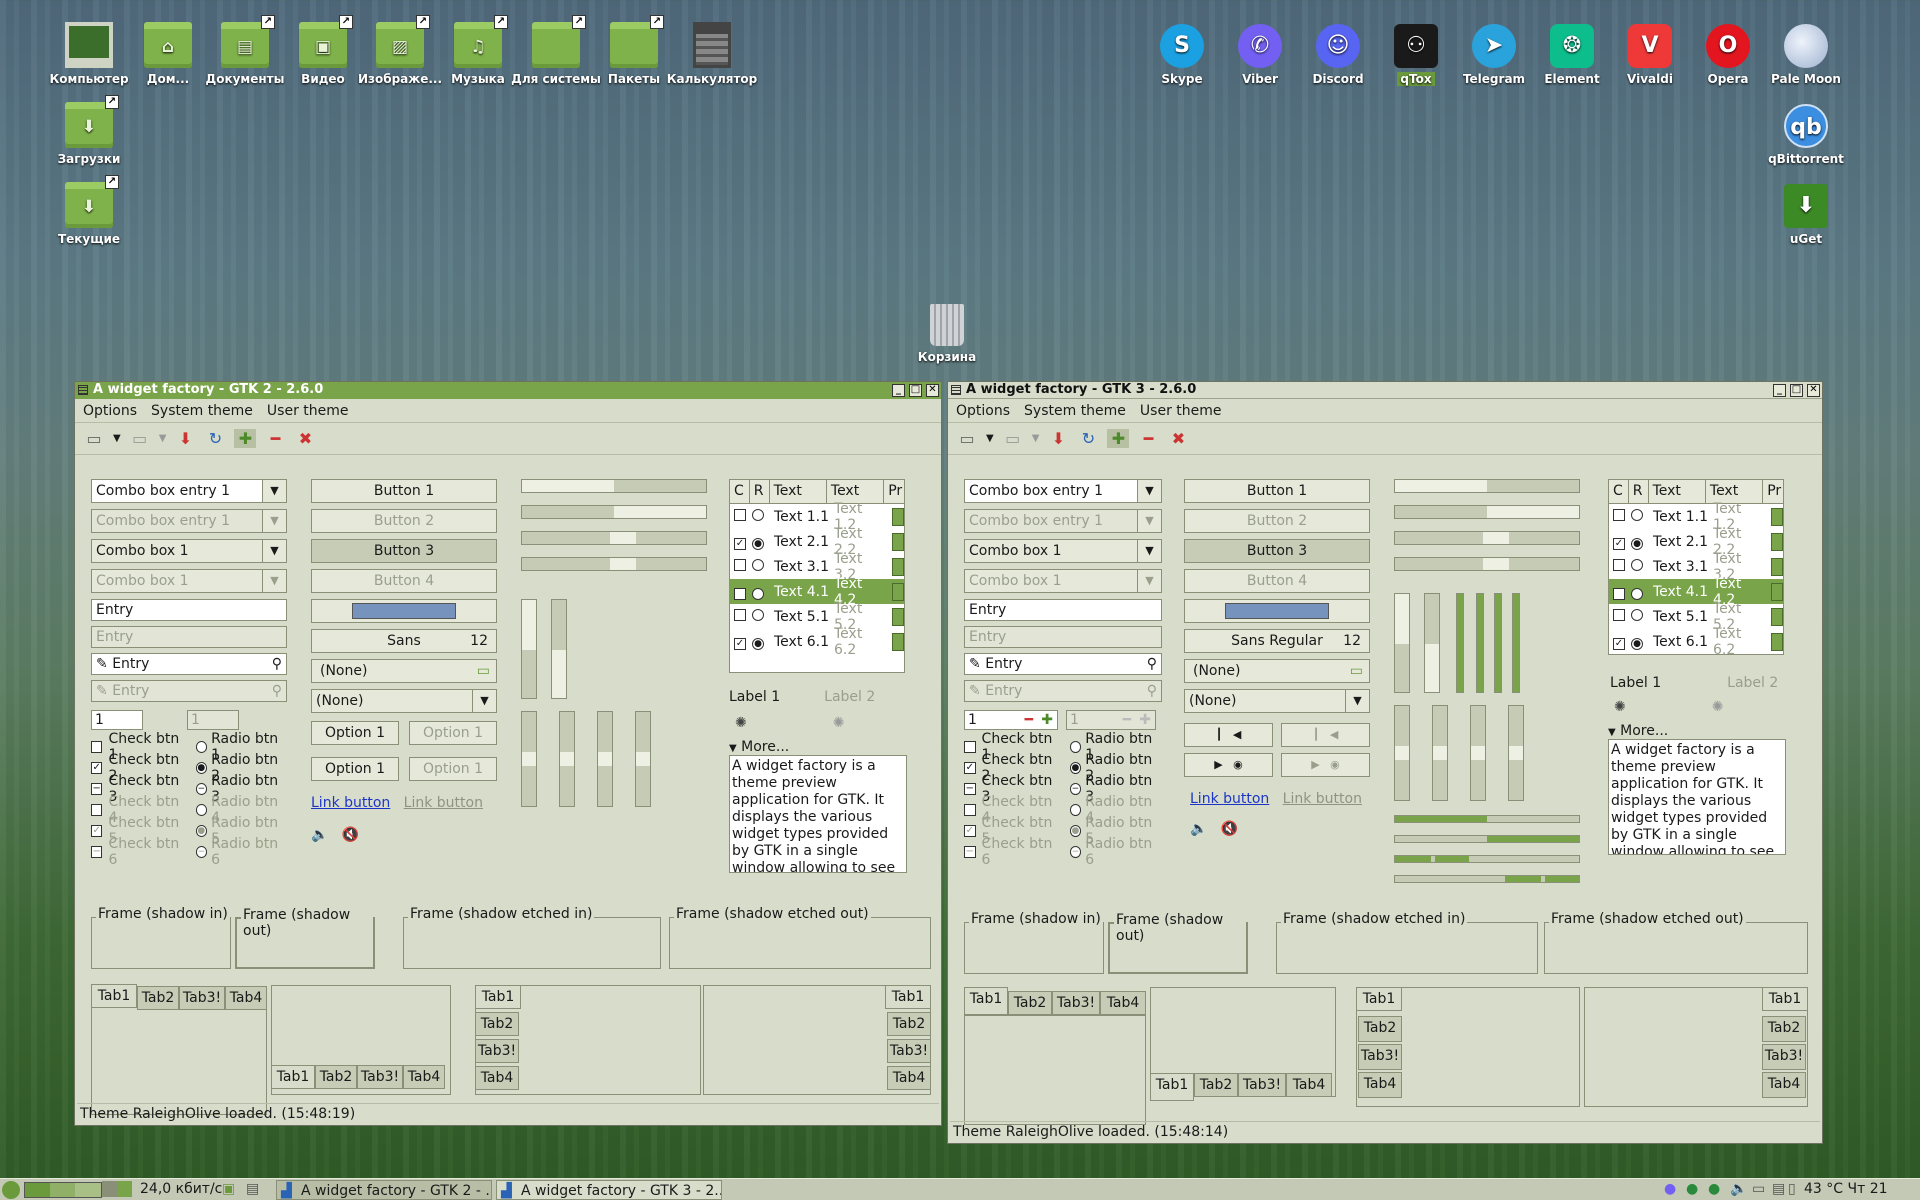 The image size is (1920, 1200). Describe the element at coordinates (189, 610) in the screenshot. I see `entry-field: Entry` at that location.